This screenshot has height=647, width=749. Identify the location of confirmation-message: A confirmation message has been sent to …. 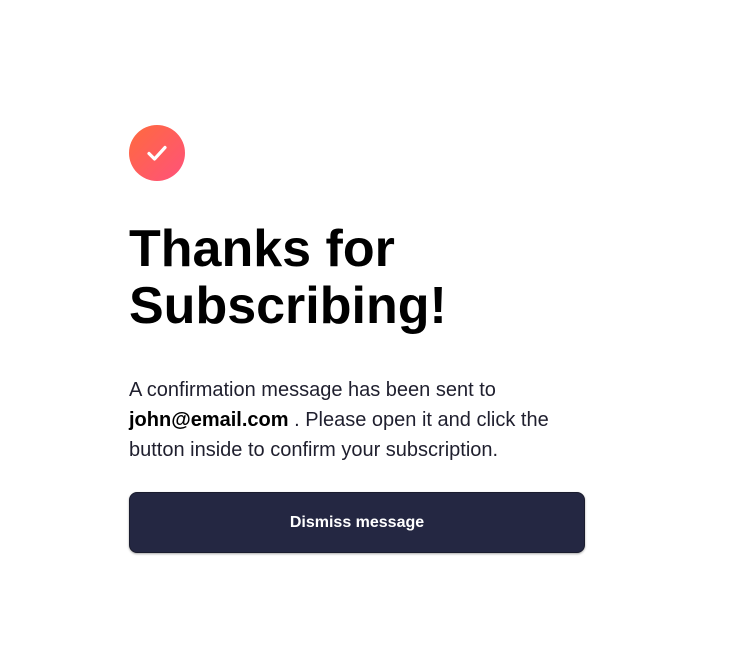
(344, 420).